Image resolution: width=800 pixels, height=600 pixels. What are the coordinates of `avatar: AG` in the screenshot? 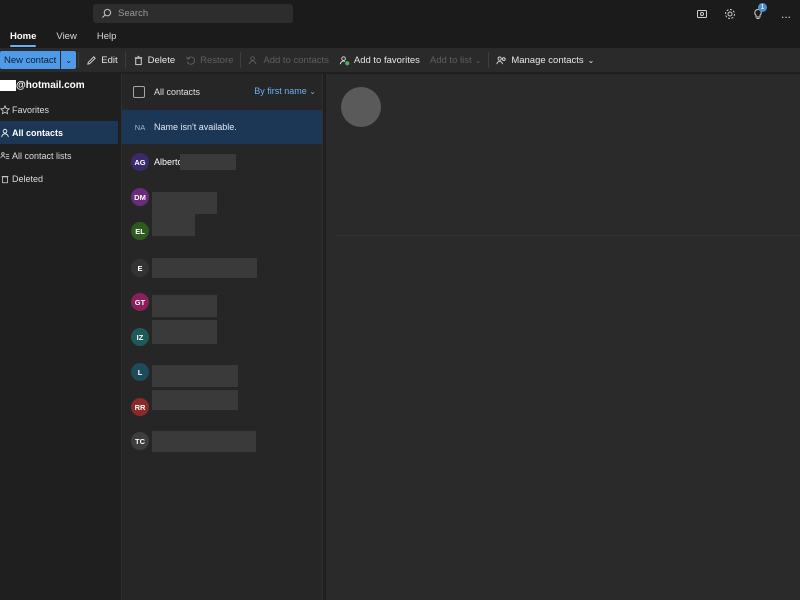 It's located at (140, 162).